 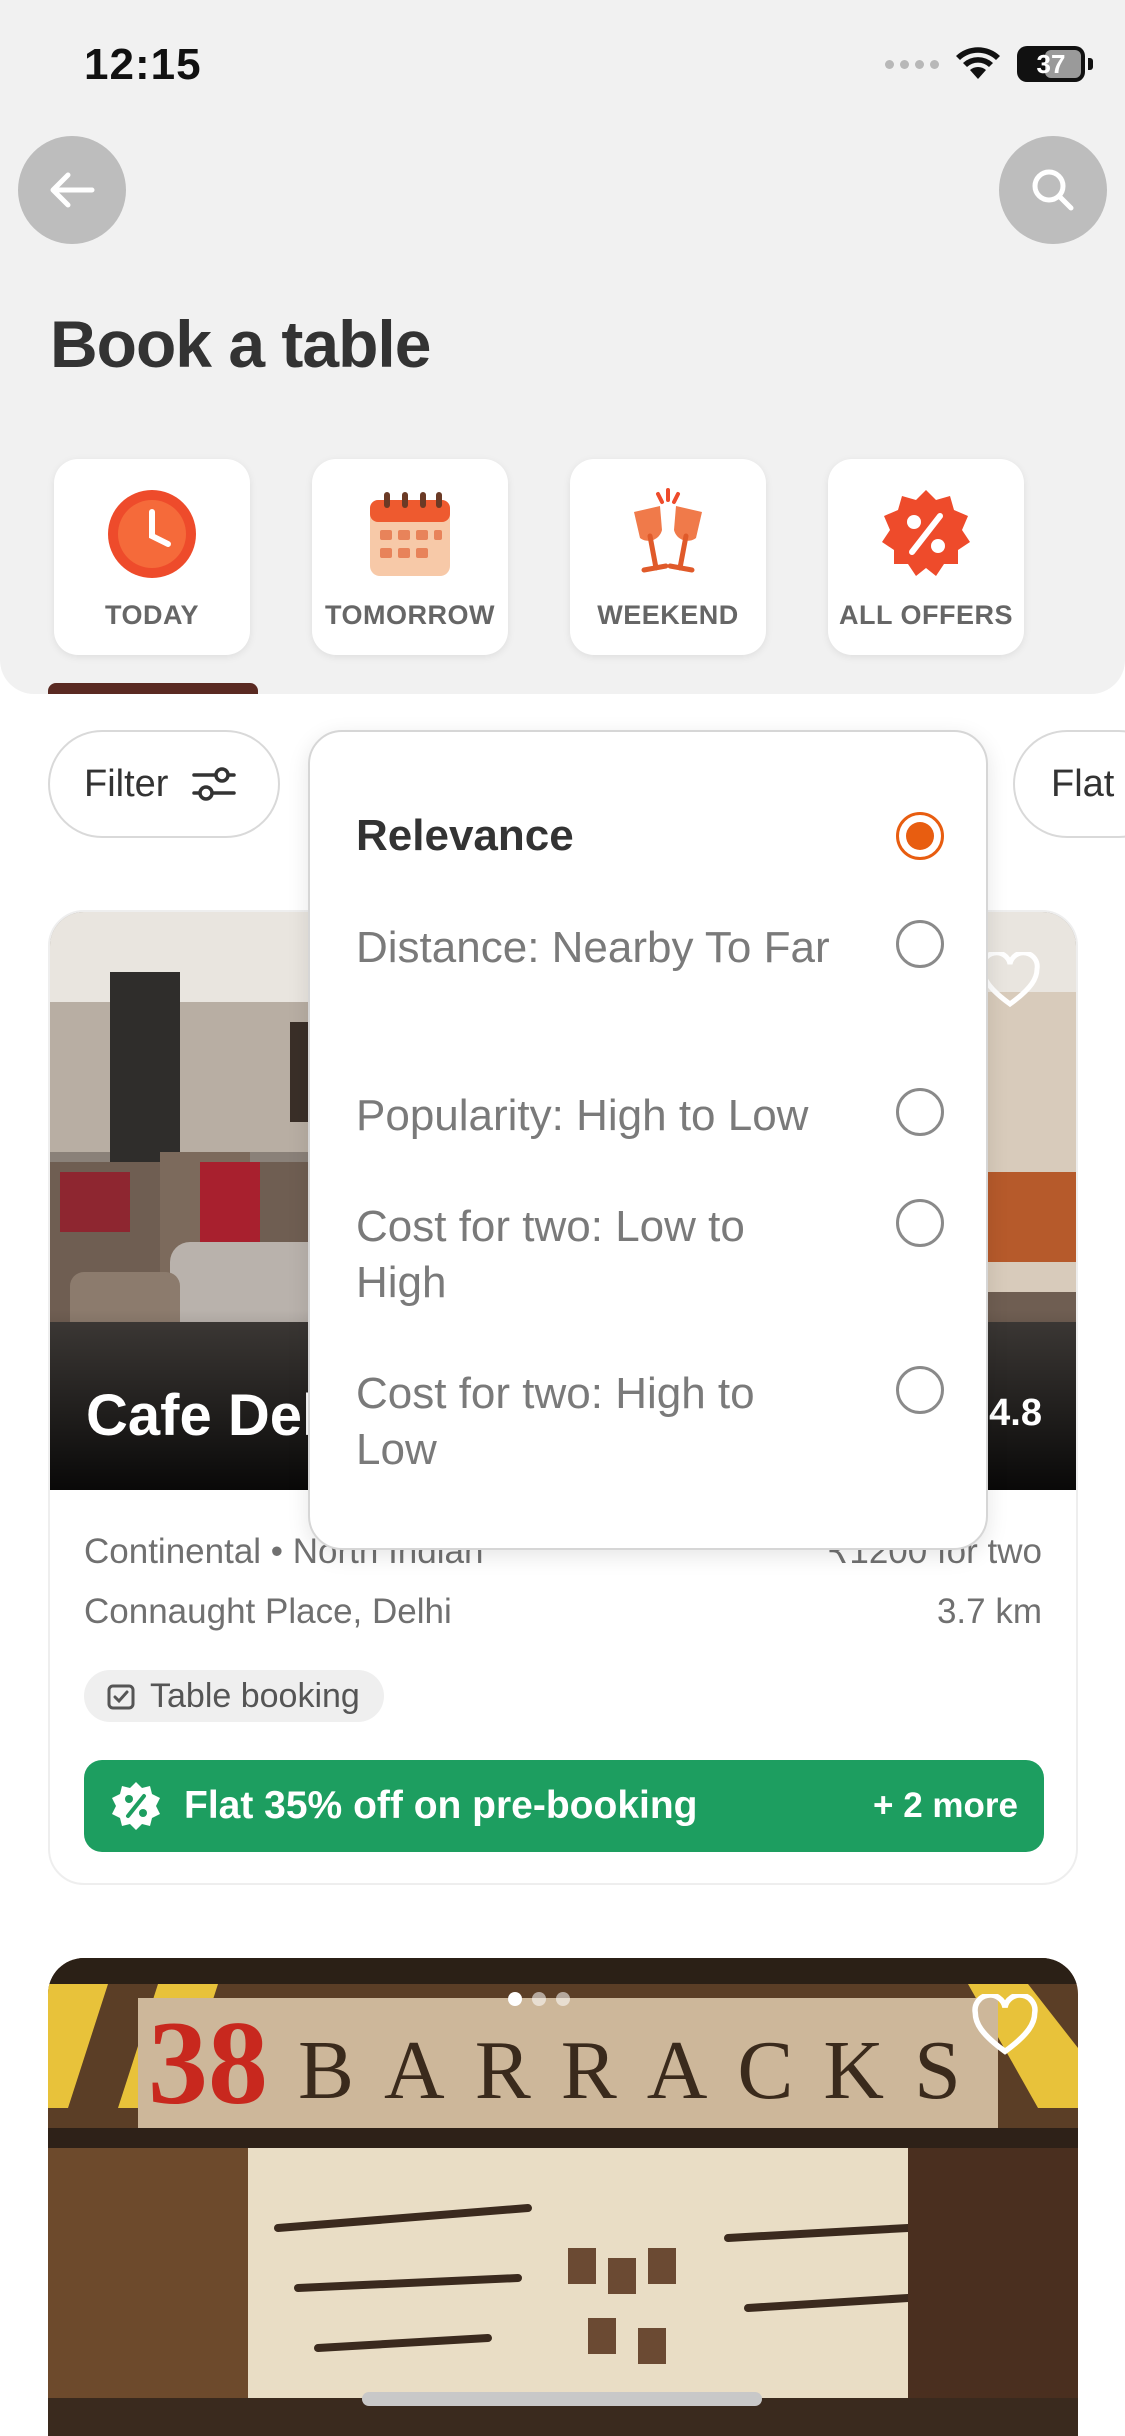 What do you see at coordinates (153, 688) in the screenshot?
I see `selected-chip-indicator` at bounding box center [153, 688].